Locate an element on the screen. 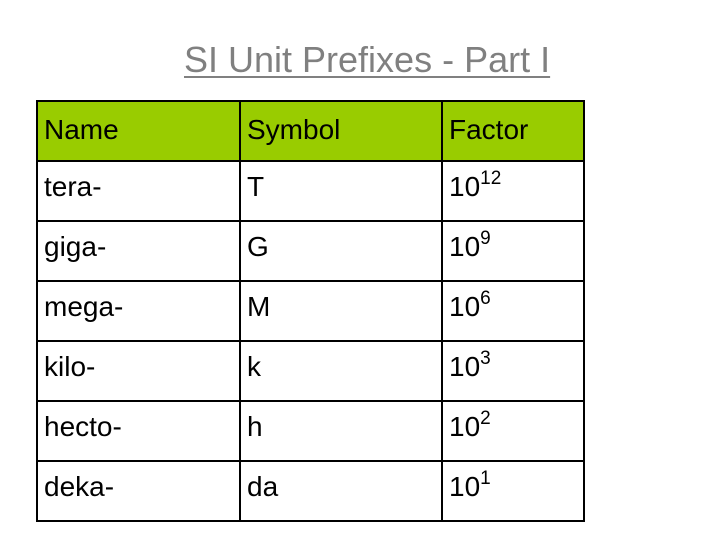  cell-factor: 1012 is located at coordinates (513, 191).